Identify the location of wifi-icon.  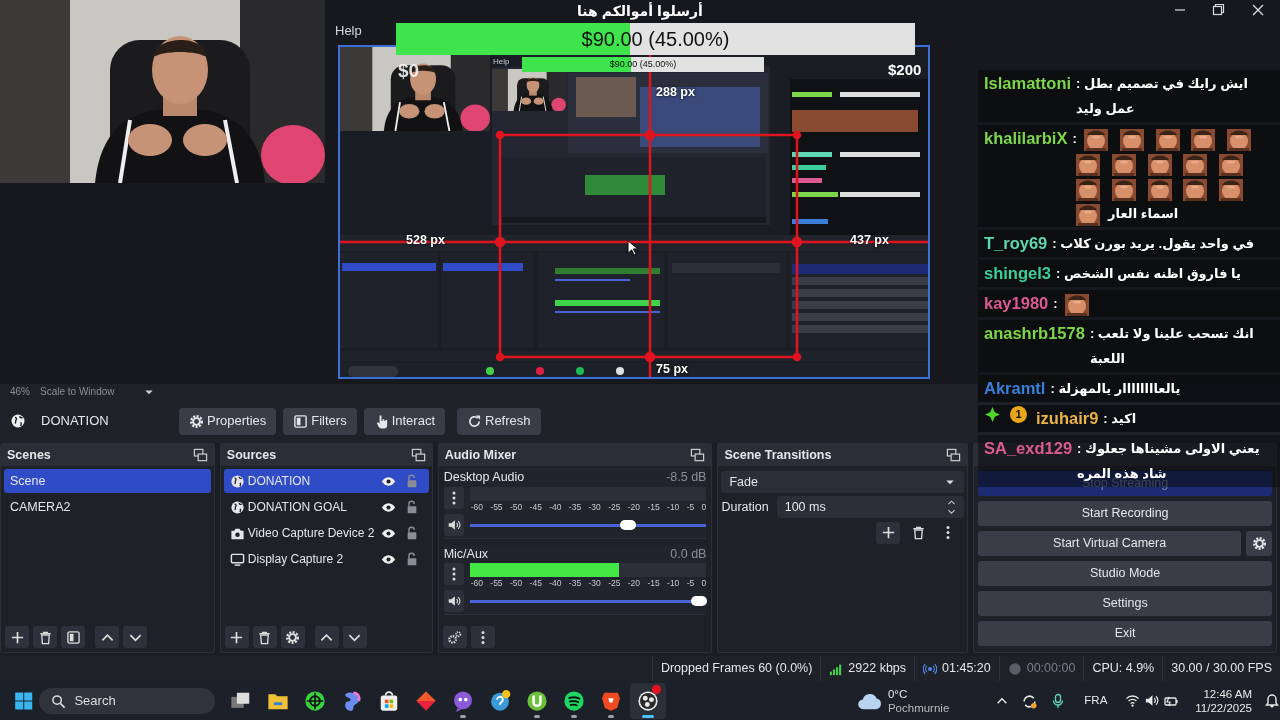
(1133, 700).